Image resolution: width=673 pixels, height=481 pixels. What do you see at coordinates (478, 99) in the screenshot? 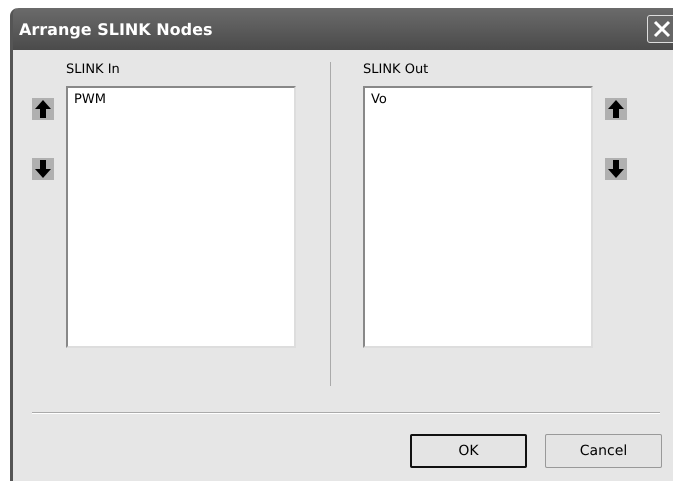
I see `list-item: Vo` at bounding box center [478, 99].